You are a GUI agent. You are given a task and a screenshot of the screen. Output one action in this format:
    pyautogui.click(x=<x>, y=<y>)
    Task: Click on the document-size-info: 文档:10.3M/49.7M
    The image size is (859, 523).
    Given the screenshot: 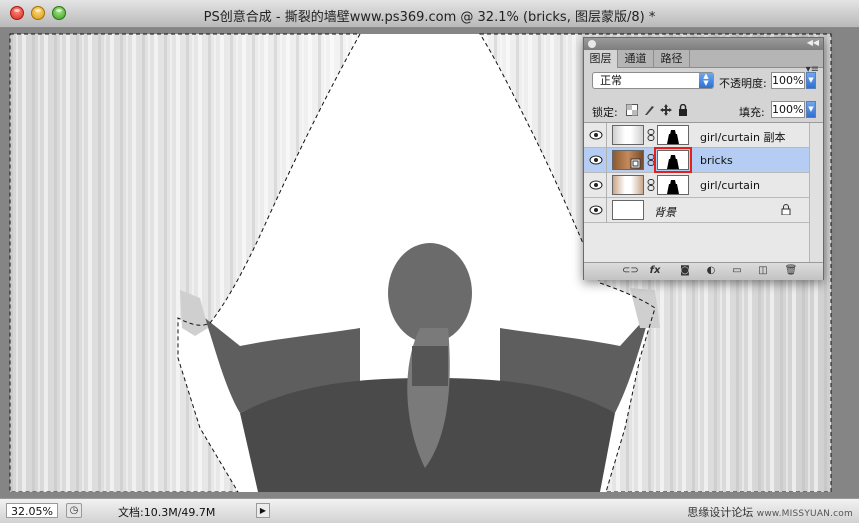 What is the action you would take?
    pyautogui.click(x=167, y=512)
    